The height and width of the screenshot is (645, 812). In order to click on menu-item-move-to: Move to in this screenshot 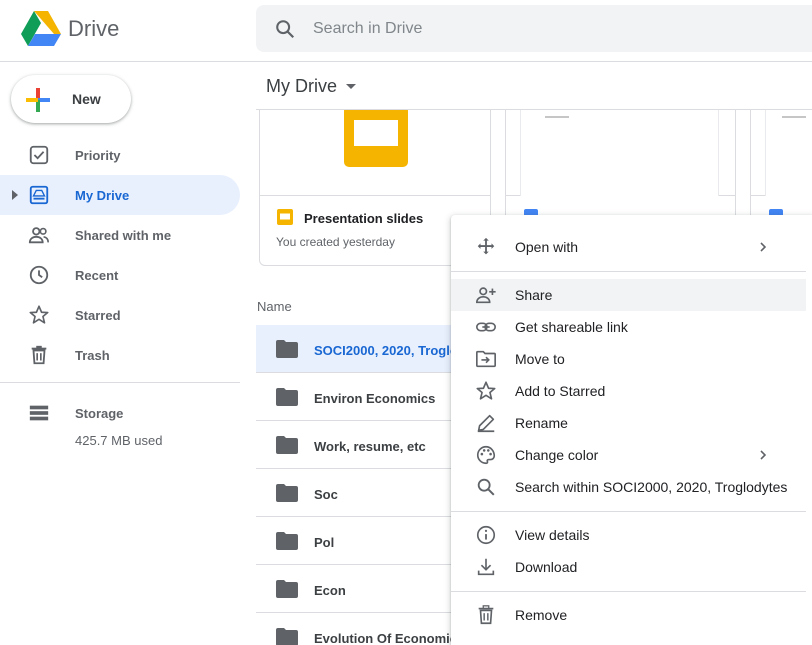, I will do `click(628, 359)`.